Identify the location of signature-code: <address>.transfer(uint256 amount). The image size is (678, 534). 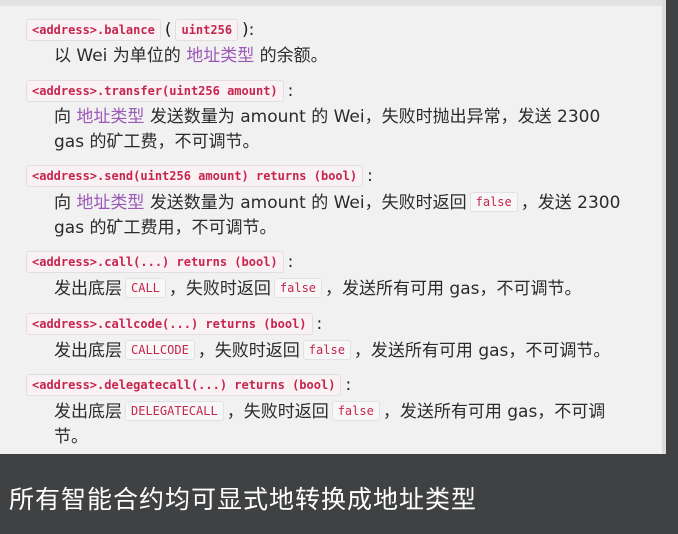
(155, 91).